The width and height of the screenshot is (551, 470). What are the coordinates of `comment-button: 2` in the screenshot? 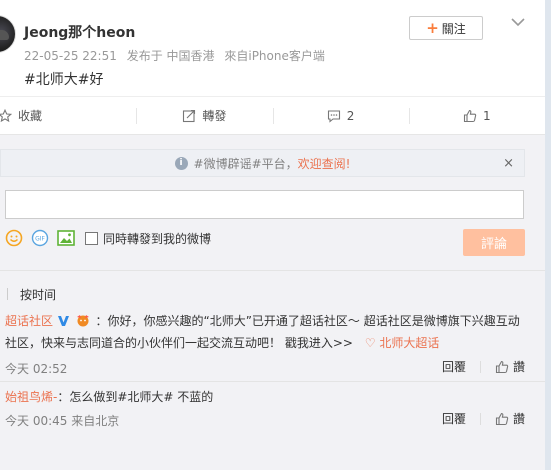 It's located at (340, 115).